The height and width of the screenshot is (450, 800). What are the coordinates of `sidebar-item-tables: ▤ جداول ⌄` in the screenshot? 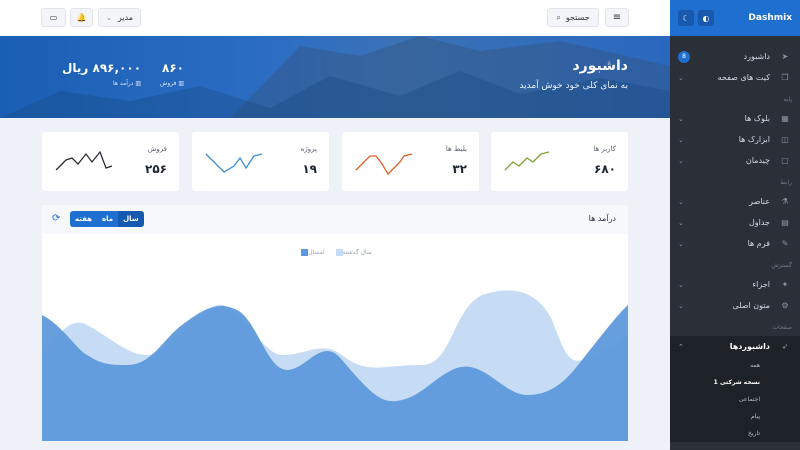 It's located at (735, 222).